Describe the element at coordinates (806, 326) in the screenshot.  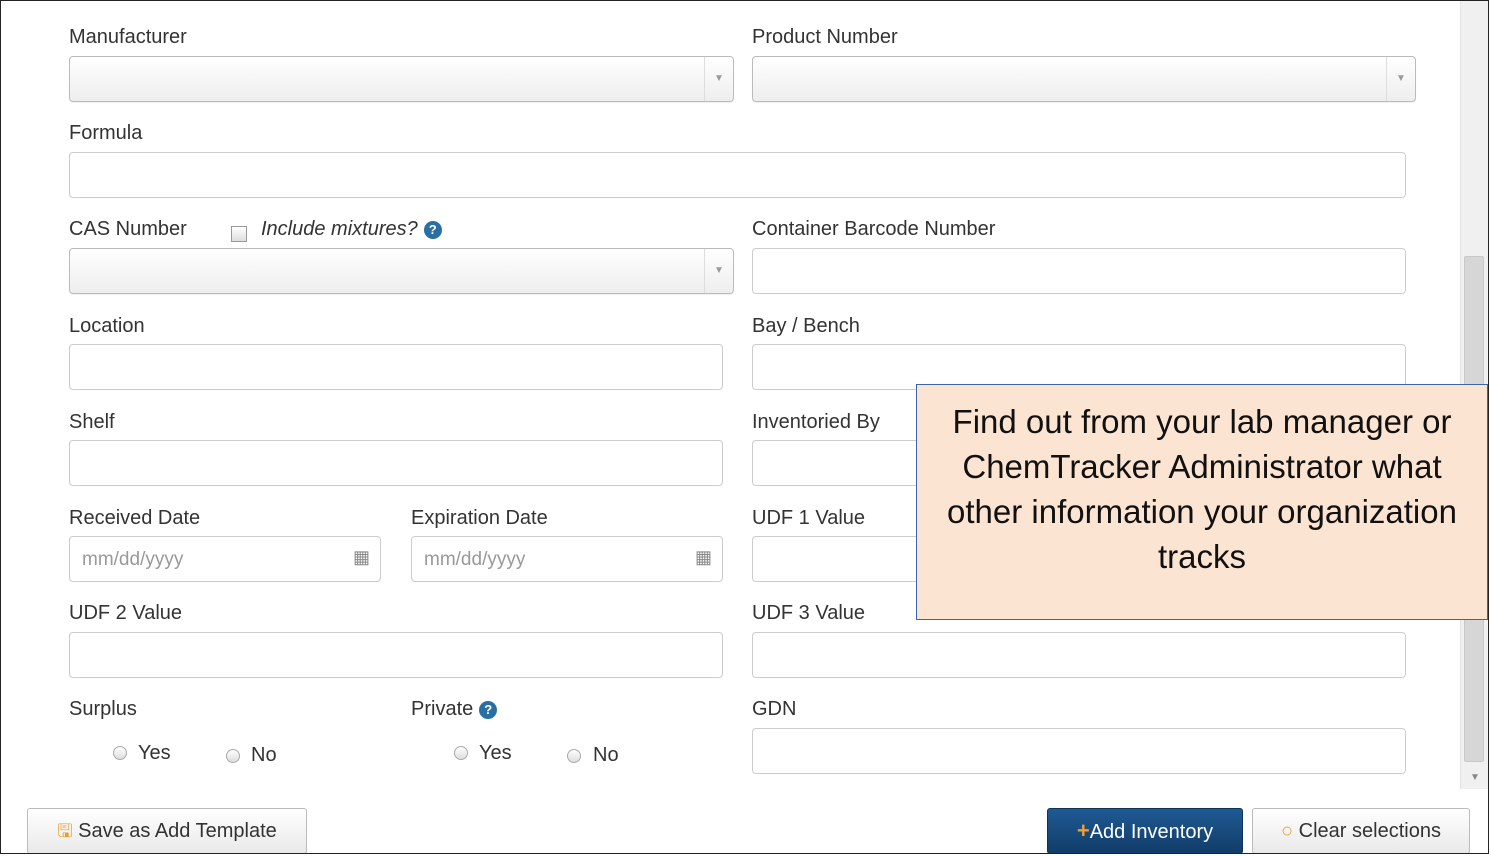
I see `bay-bench-label: Bay / Bench` at that location.